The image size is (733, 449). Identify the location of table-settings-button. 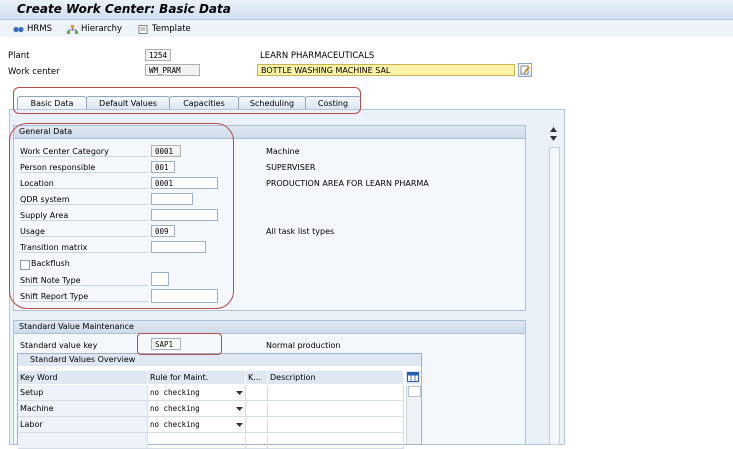
(413, 377).